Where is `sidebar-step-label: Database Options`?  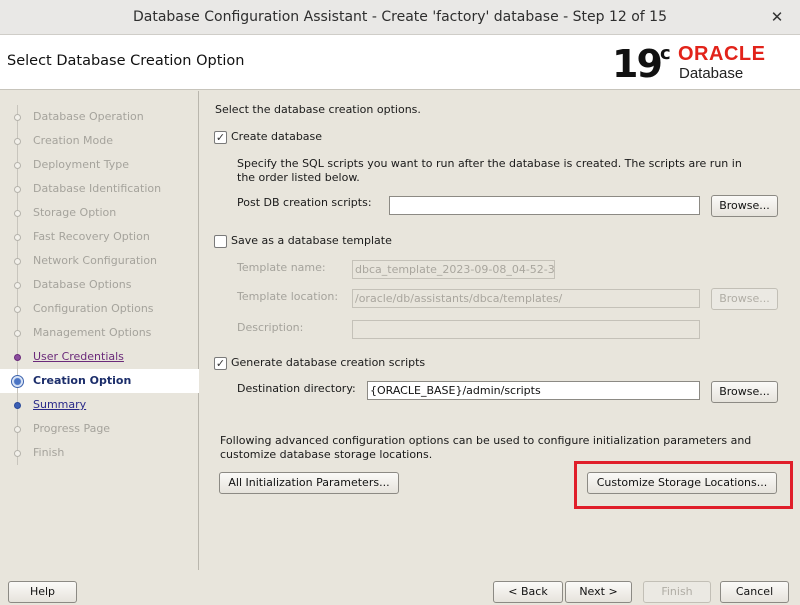
sidebar-step-label: Database Options is located at coordinates (82, 284).